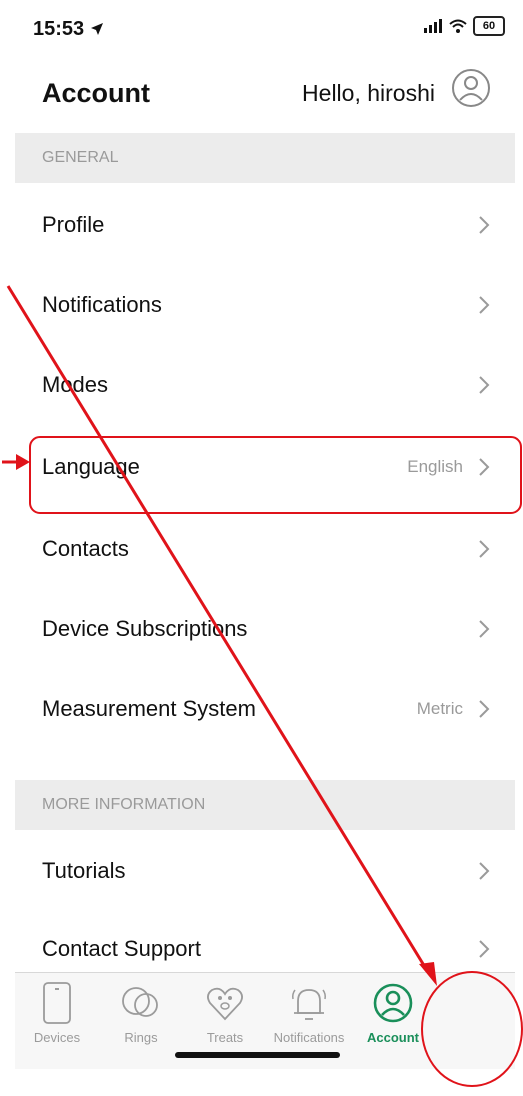 This screenshot has width=523, height=1096. Describe the element at coordinates (141, 1021) in the screenshot. I see `tab-rings: Rings` at that location.